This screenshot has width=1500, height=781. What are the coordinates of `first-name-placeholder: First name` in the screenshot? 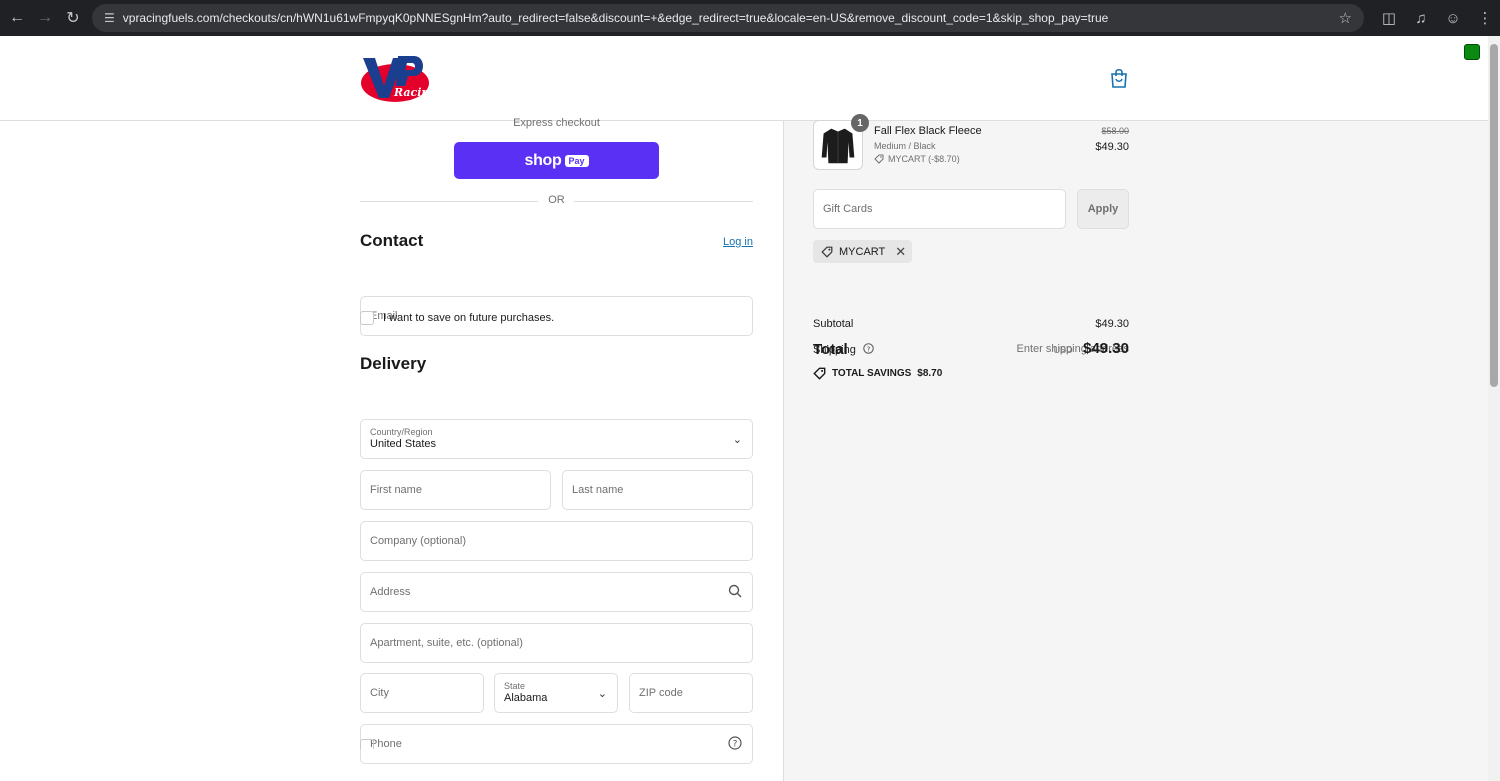 It's located at (396, 490).